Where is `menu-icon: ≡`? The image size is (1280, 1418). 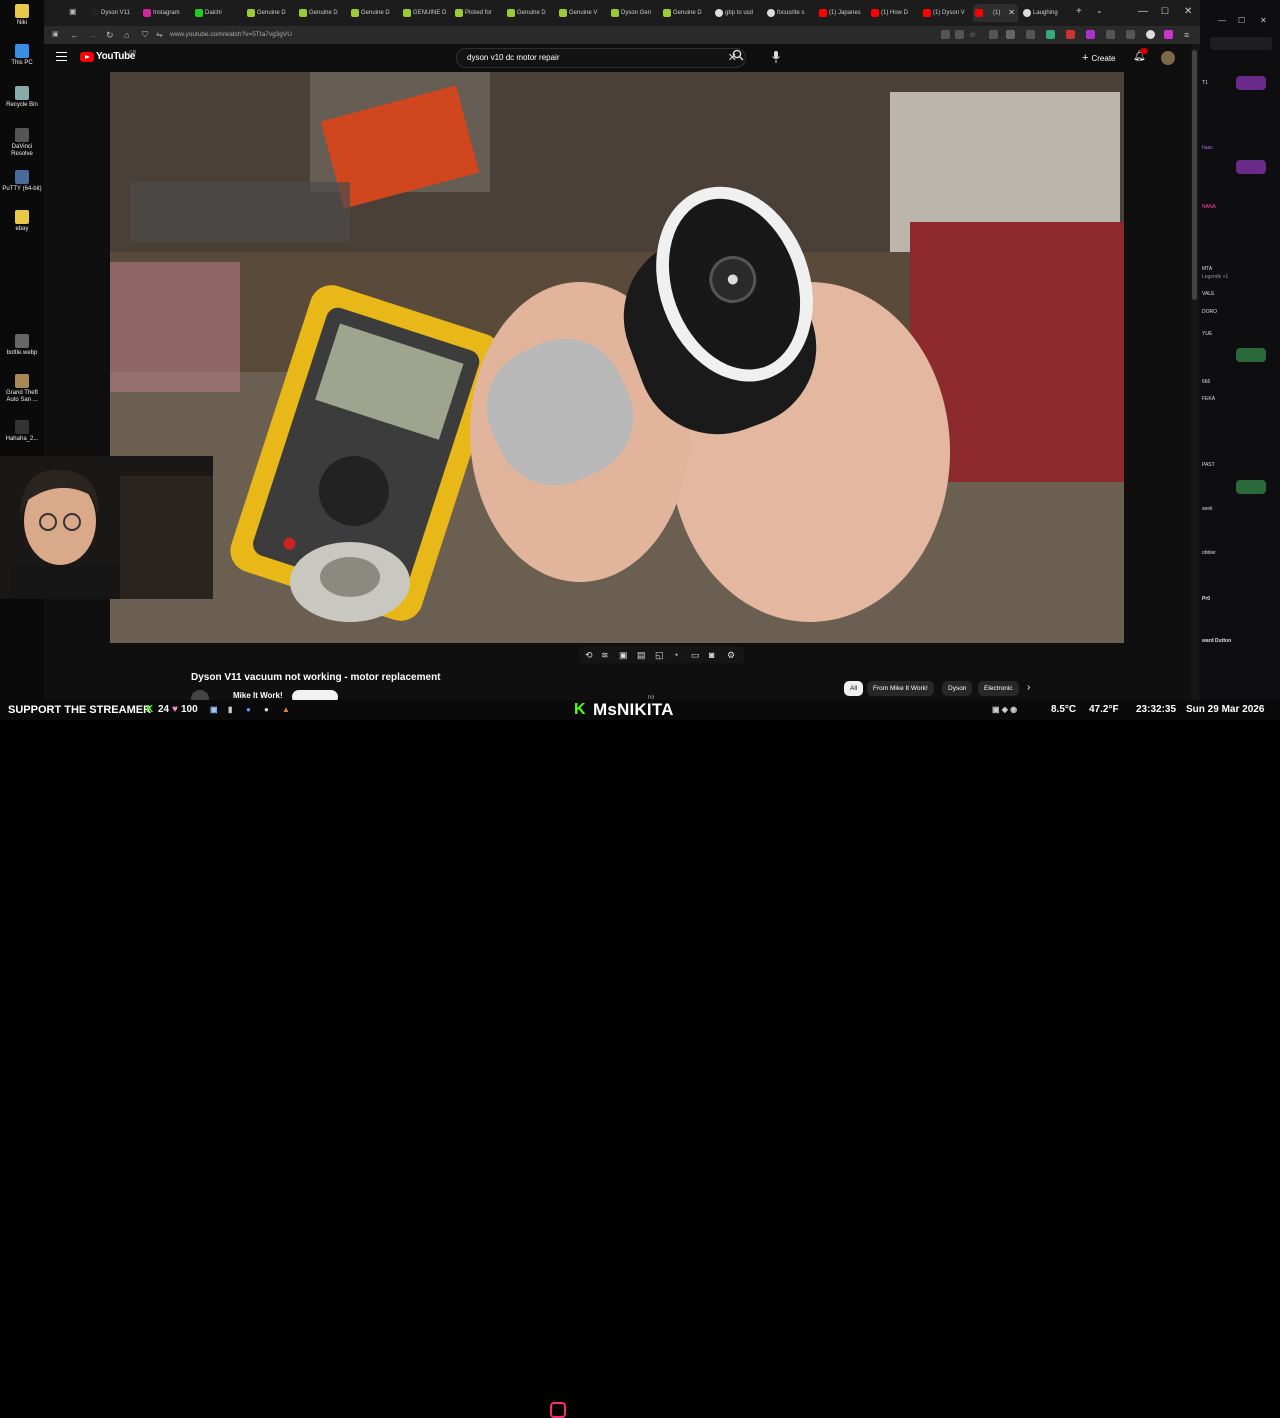
menu-icon: ≡ is located at coordinates (1186, 35).